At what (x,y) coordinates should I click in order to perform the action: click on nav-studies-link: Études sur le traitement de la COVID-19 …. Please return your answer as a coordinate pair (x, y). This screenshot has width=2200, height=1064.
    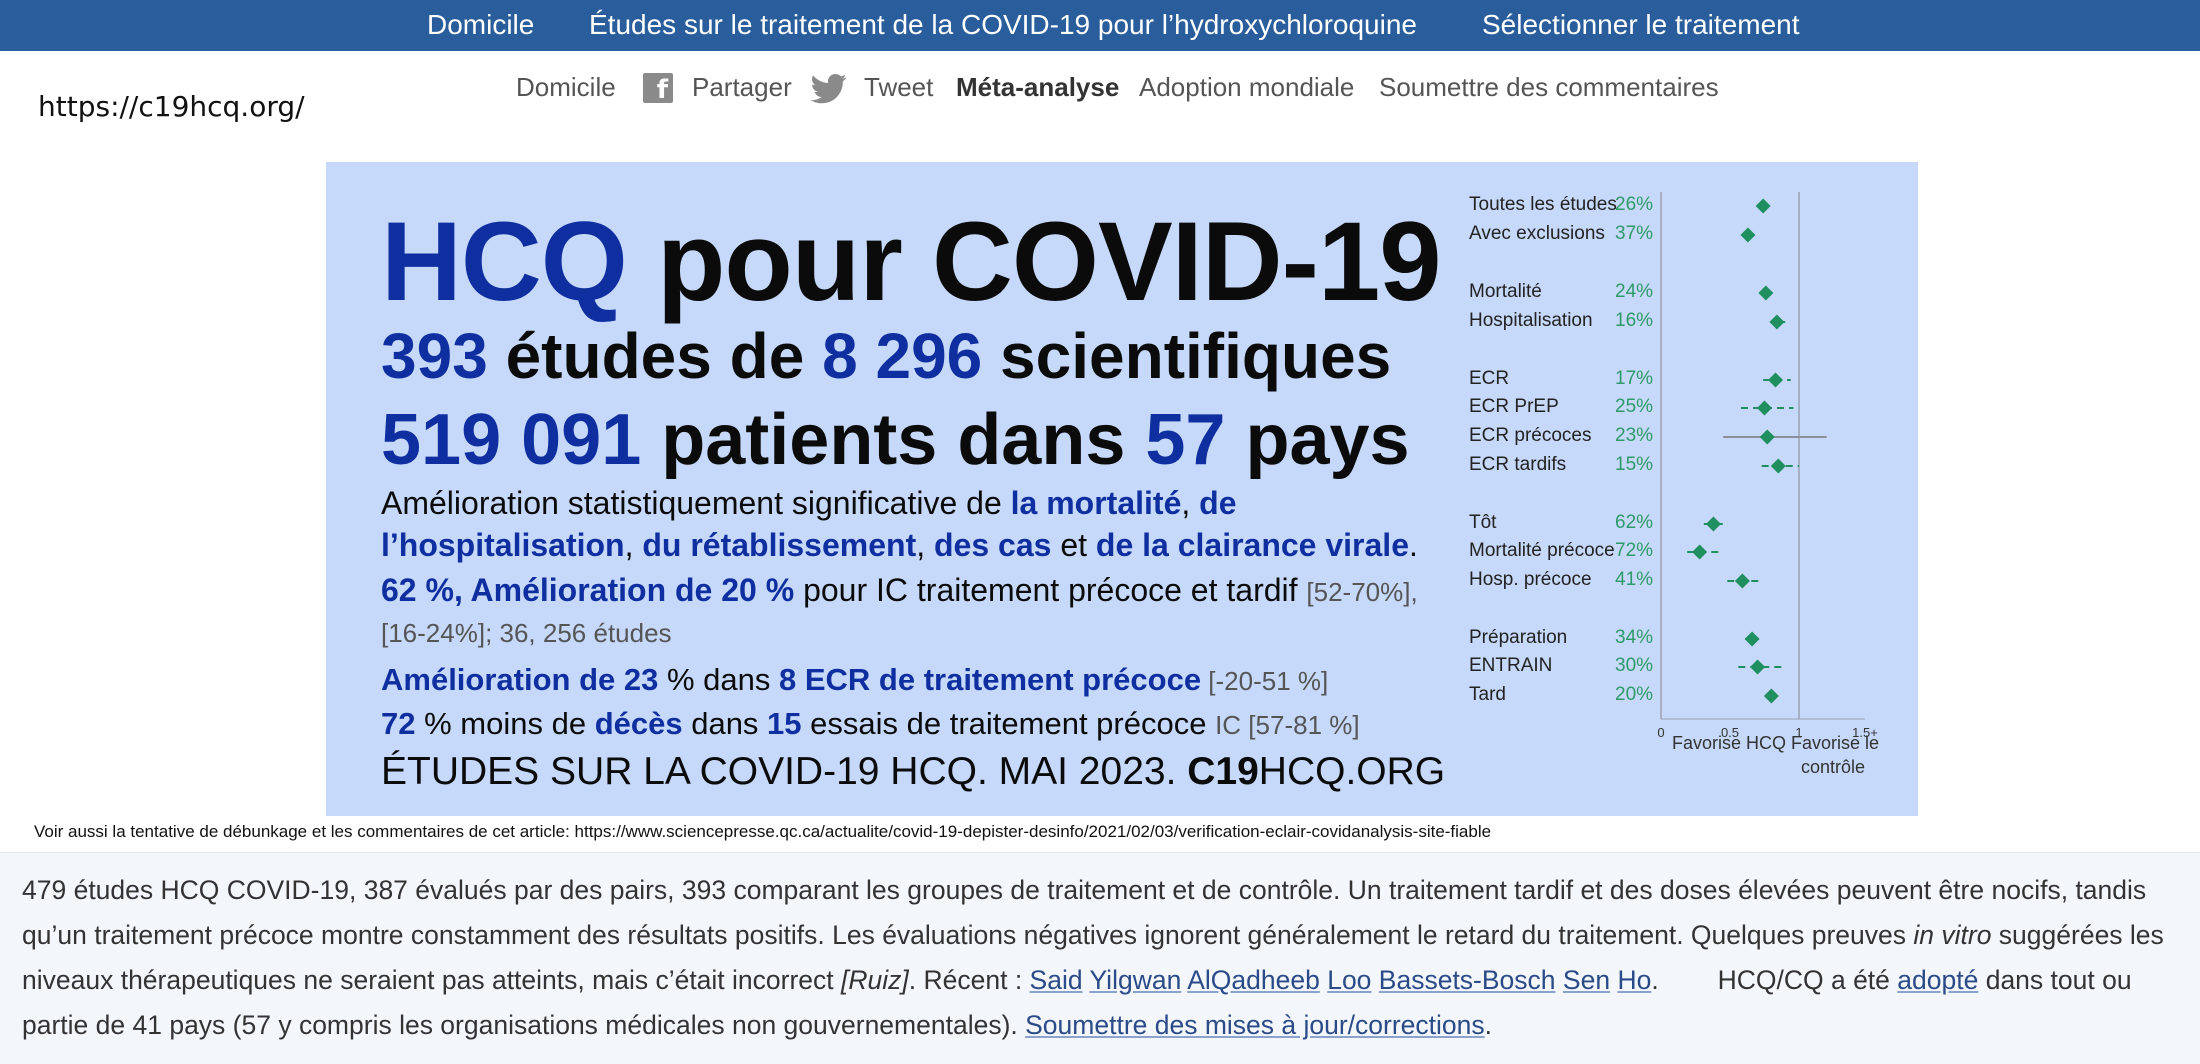
    Looking at the image, I should click on (1003, 25).